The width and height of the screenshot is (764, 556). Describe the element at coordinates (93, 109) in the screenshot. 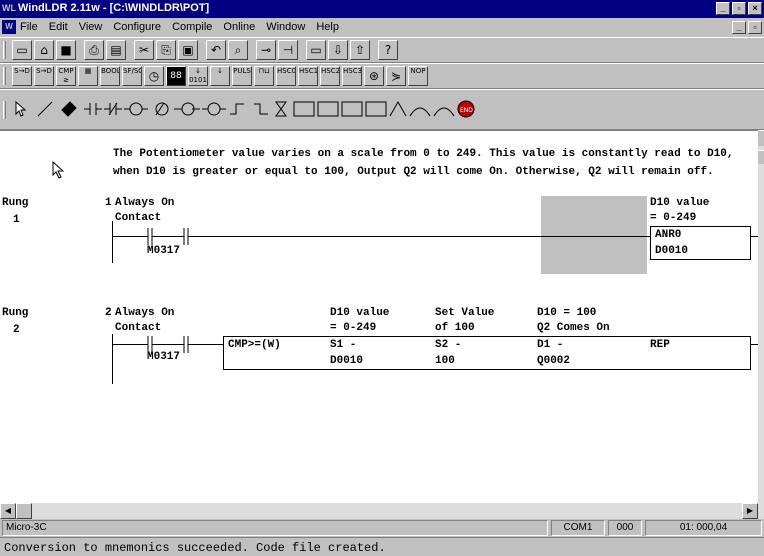

I see `no-contact-icon` at that location.